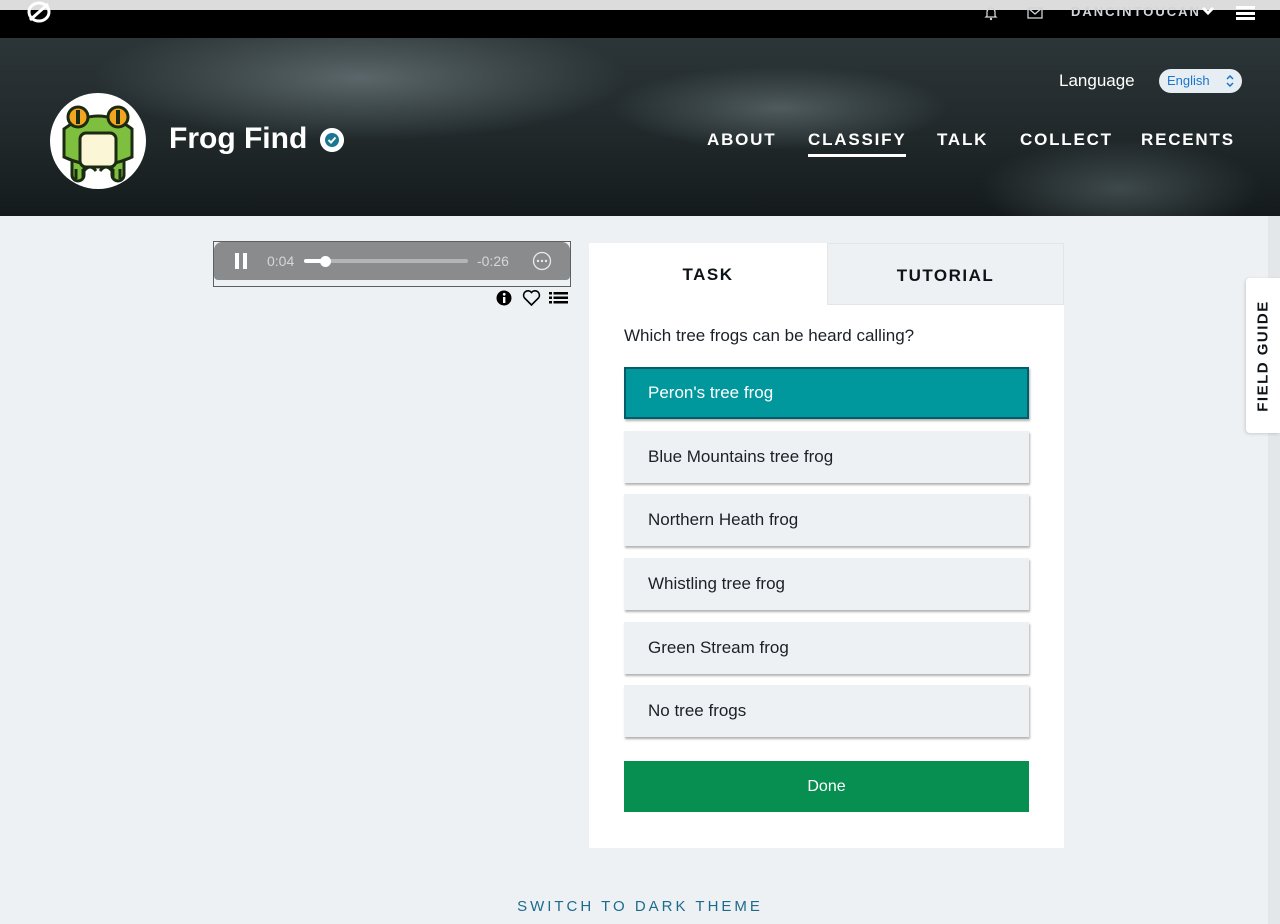 The height and width of the screenshot is (924, 1280). Describe the element at coordinates (640, 19) in the screenshot. I see `top-bar: DANCINTOUCAN` at that location.